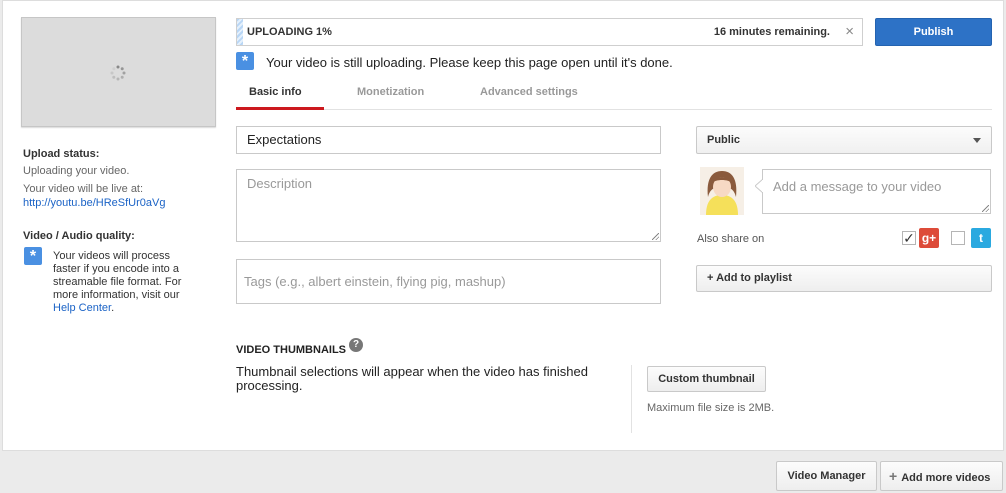  Describe the element at coordinates (291, 350) in the screenshot. I see `video-thumbnails-title: VIDEO THUMBNAILS` at that location.